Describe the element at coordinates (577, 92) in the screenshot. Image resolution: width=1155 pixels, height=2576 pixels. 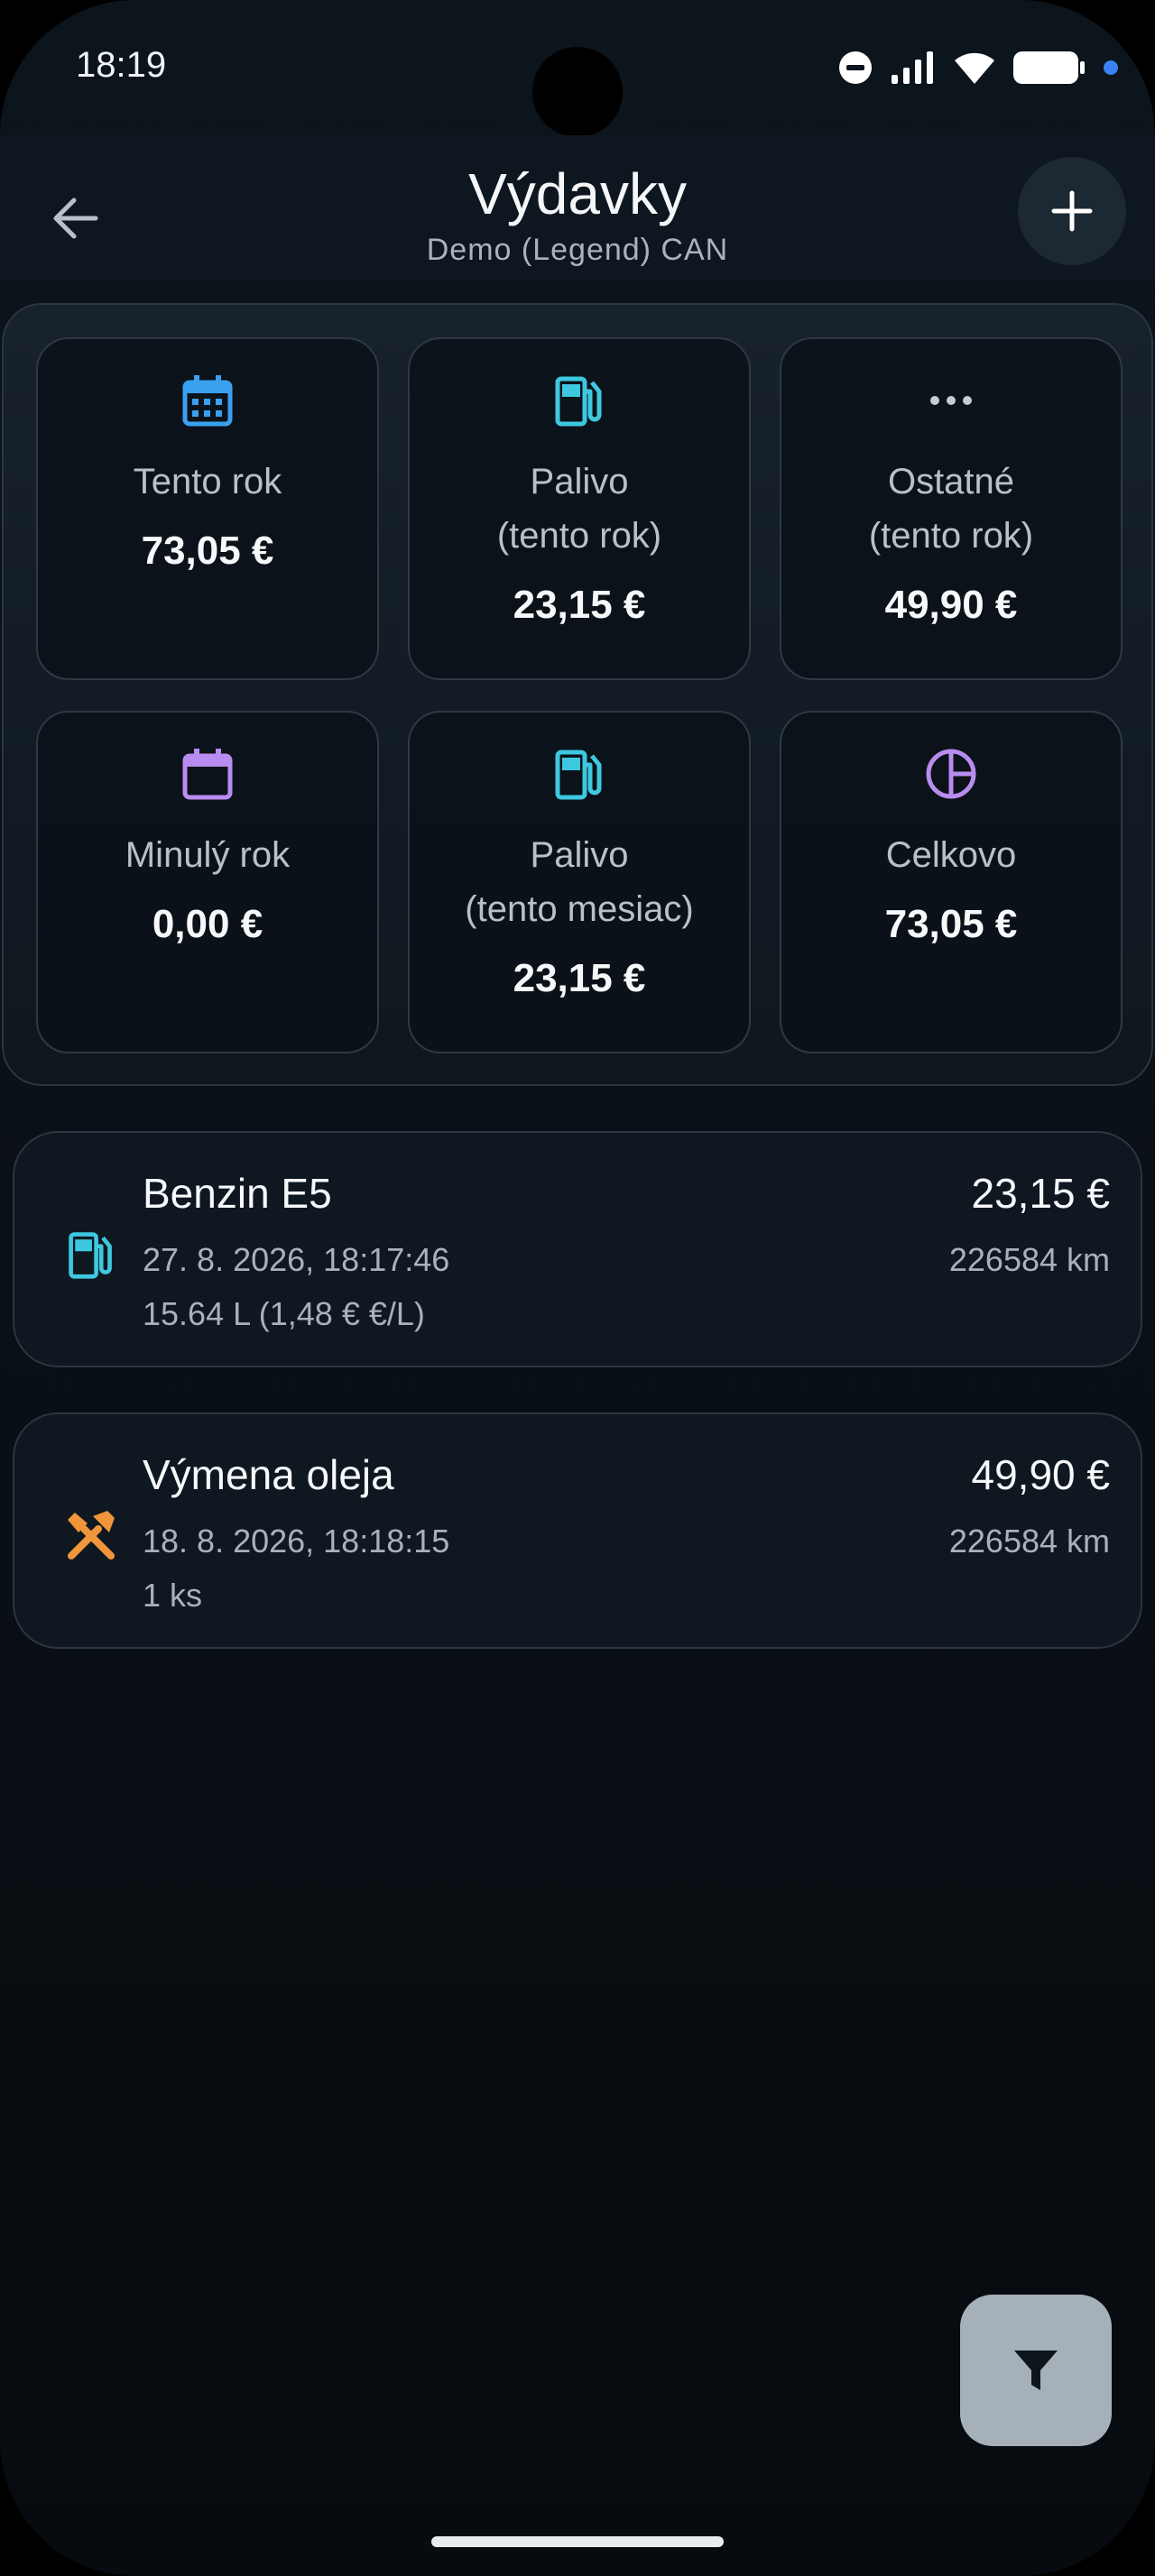
I see `camera-cutout` at that location.